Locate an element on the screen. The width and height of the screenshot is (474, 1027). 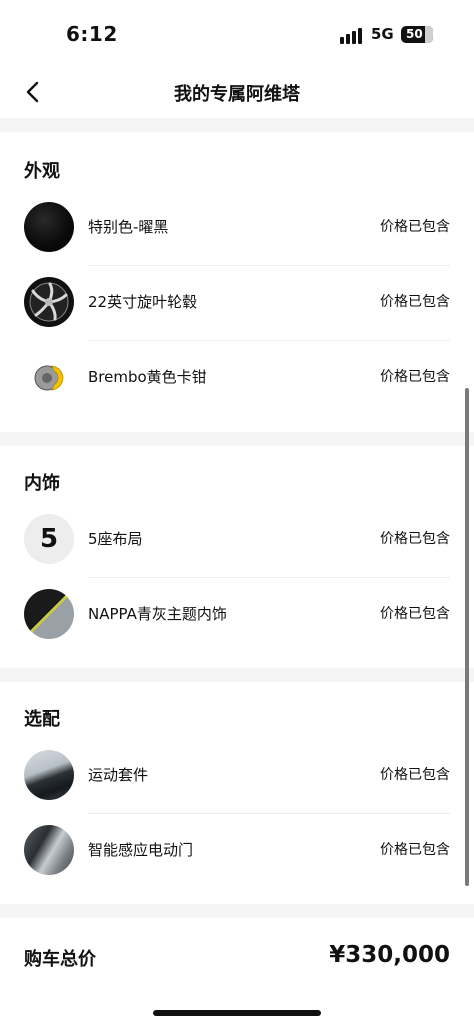
yellow-caliper-icon is located at coordinates (49, 377).